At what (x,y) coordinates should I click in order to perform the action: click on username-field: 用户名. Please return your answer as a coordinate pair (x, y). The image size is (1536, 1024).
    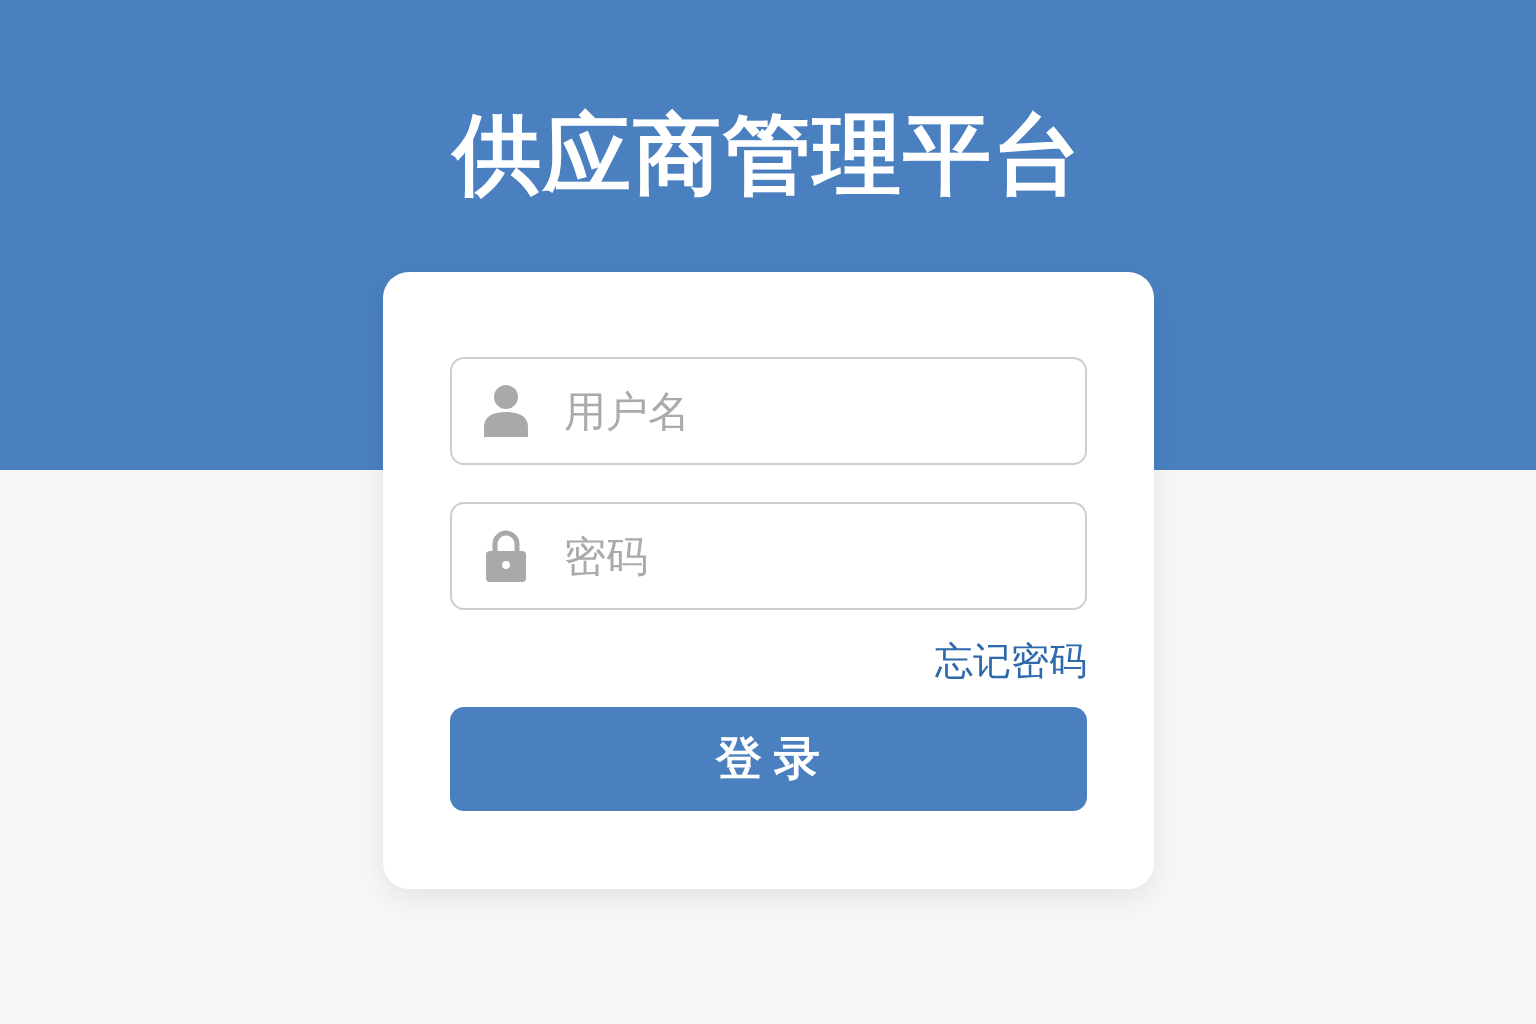
    Looking at the image, I should click on (768, 411).